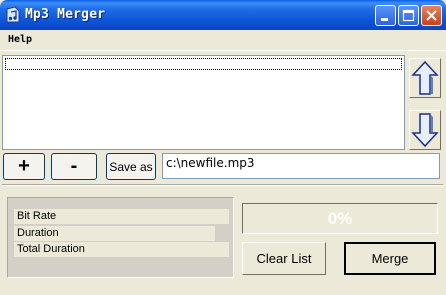 This screenshot has width=446, height=295. I want to click on music-file-icon, so click(13, 14).